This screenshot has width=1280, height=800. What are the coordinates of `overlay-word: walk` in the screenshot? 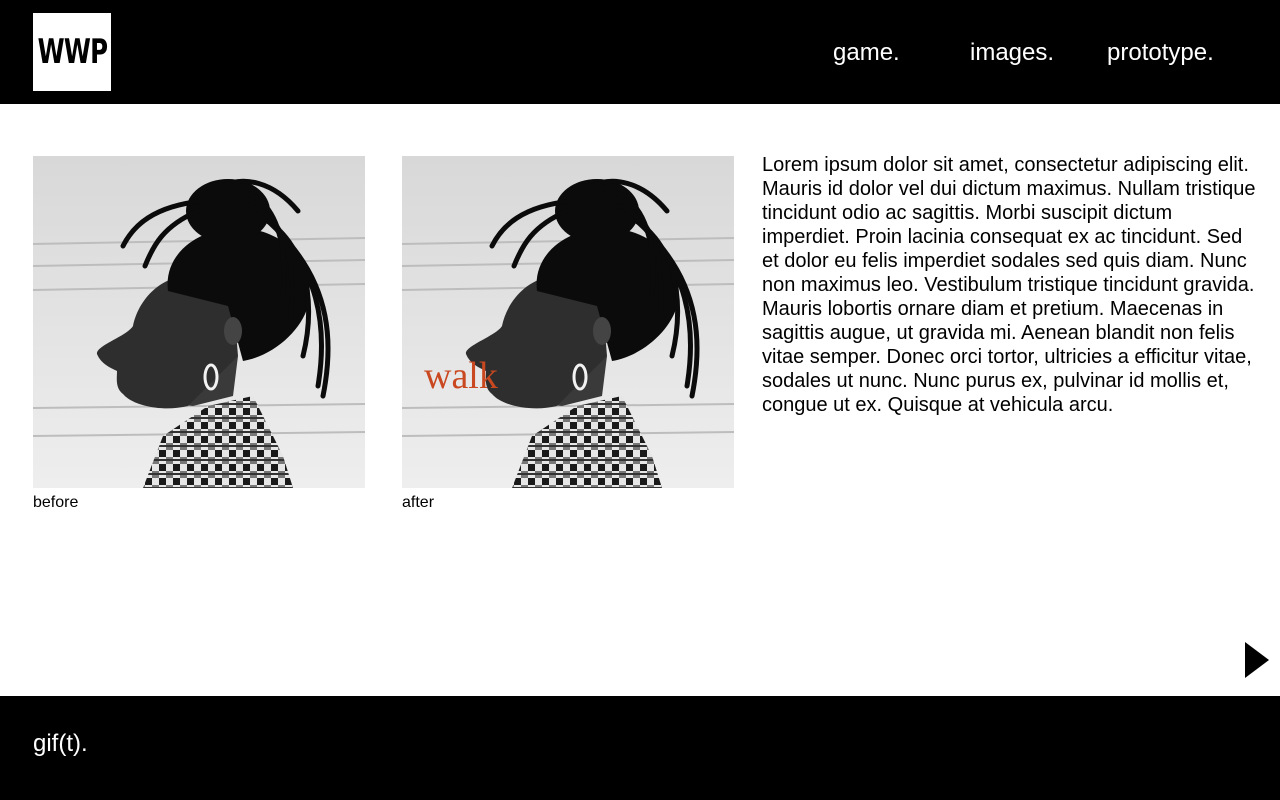 It's located at (461, 376).